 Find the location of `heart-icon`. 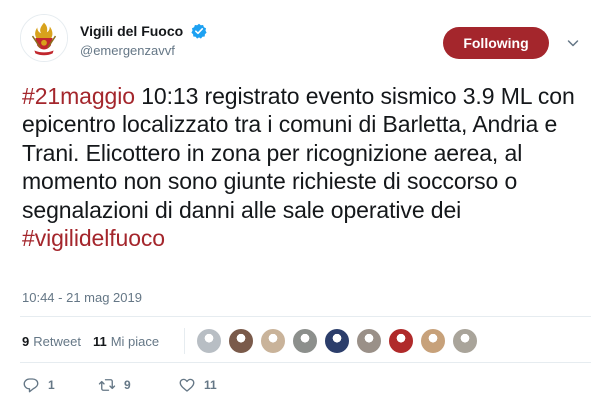

heart-icon is located at coordinates (187, 385).